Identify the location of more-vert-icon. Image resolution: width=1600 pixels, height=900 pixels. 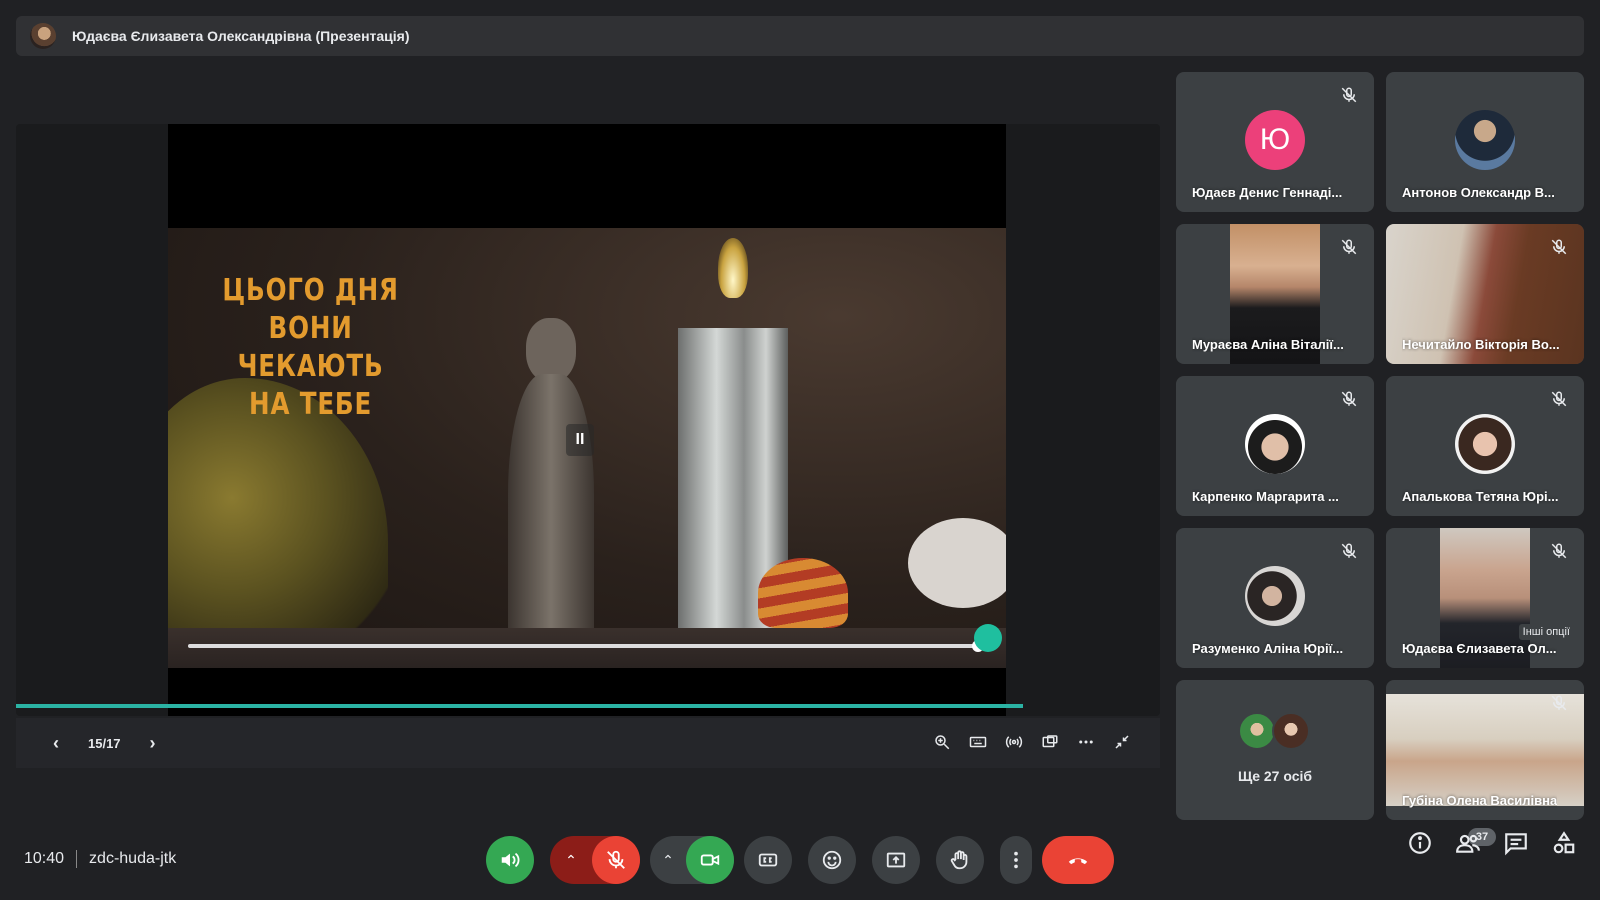
(1016, 860).